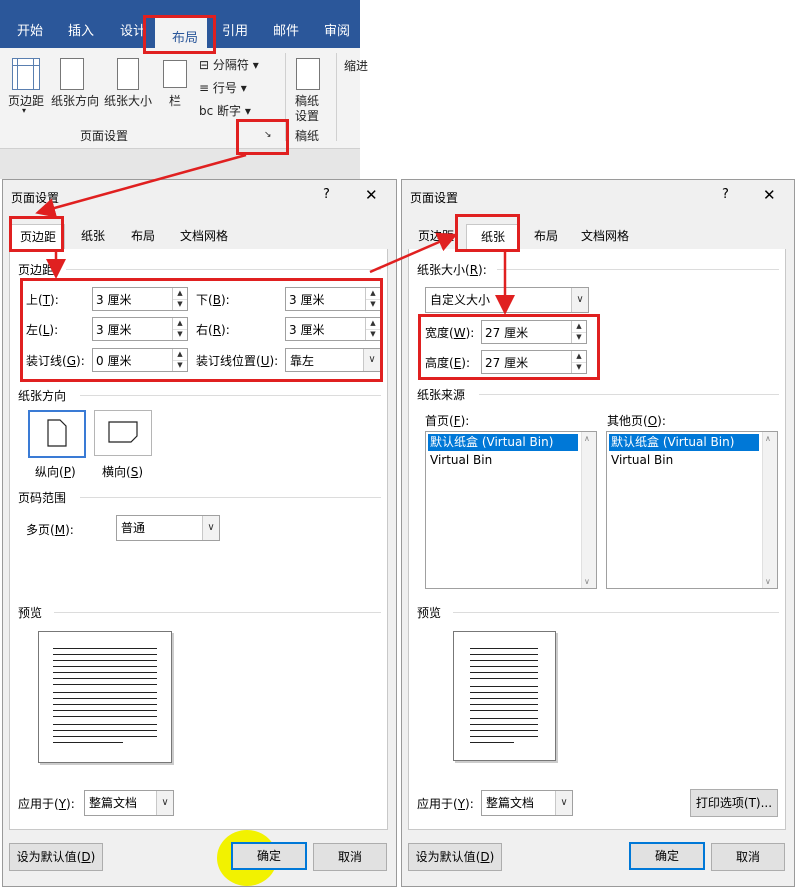 This screenshot has width=799, height=888. Describe the element at coordinates (141, 185) in the screenshot. I see `arrow-launcher-to-dialog` at that location.